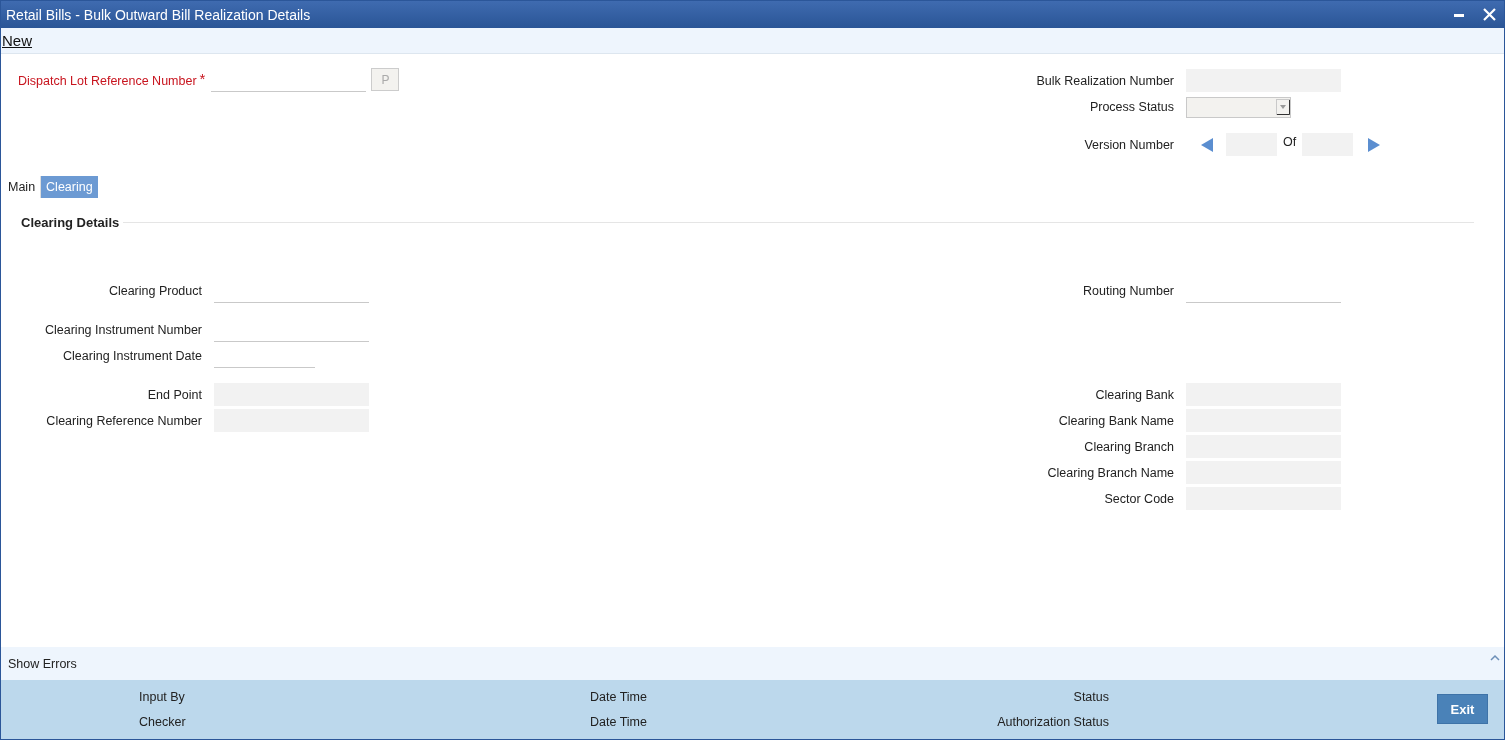 This screenshot has height=740, width=1505. What do you see at coordinates (1128, 447) in the screenshot?
I see `field-label: Clearing Branch` at bounding box center [1128, 447].